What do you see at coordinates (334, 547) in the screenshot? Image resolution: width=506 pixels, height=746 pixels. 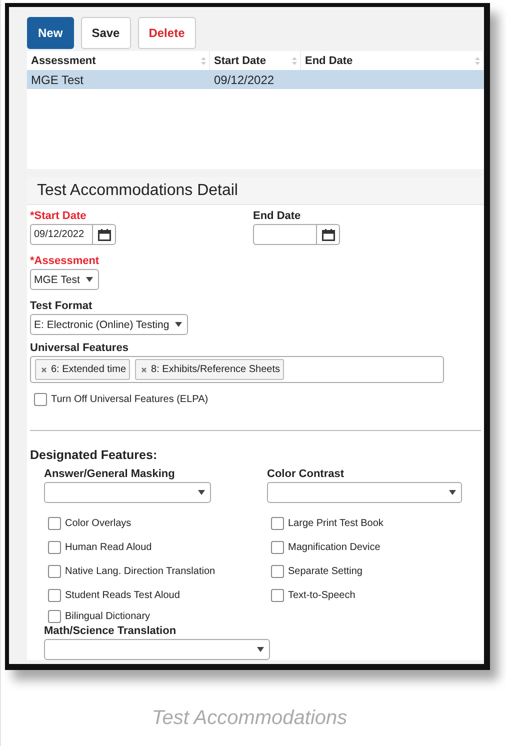 I see `checkbox-label: Magnification Device` at bounding box center [334, 547].